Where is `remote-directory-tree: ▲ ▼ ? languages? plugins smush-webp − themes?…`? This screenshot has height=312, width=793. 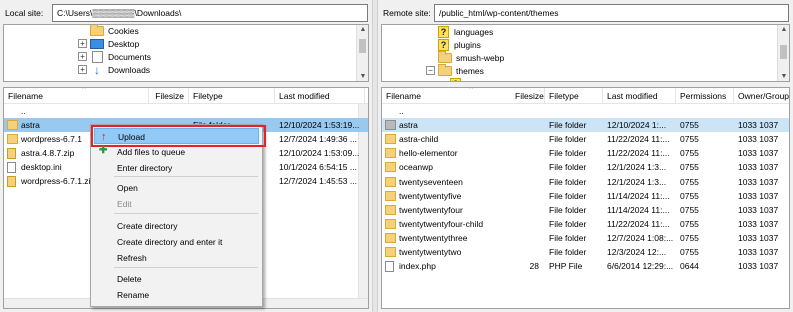 remote-directory-tree: ▲ ▼ ? languages? plugins smush-webp − themes?… is located at coordinates (585, 53).